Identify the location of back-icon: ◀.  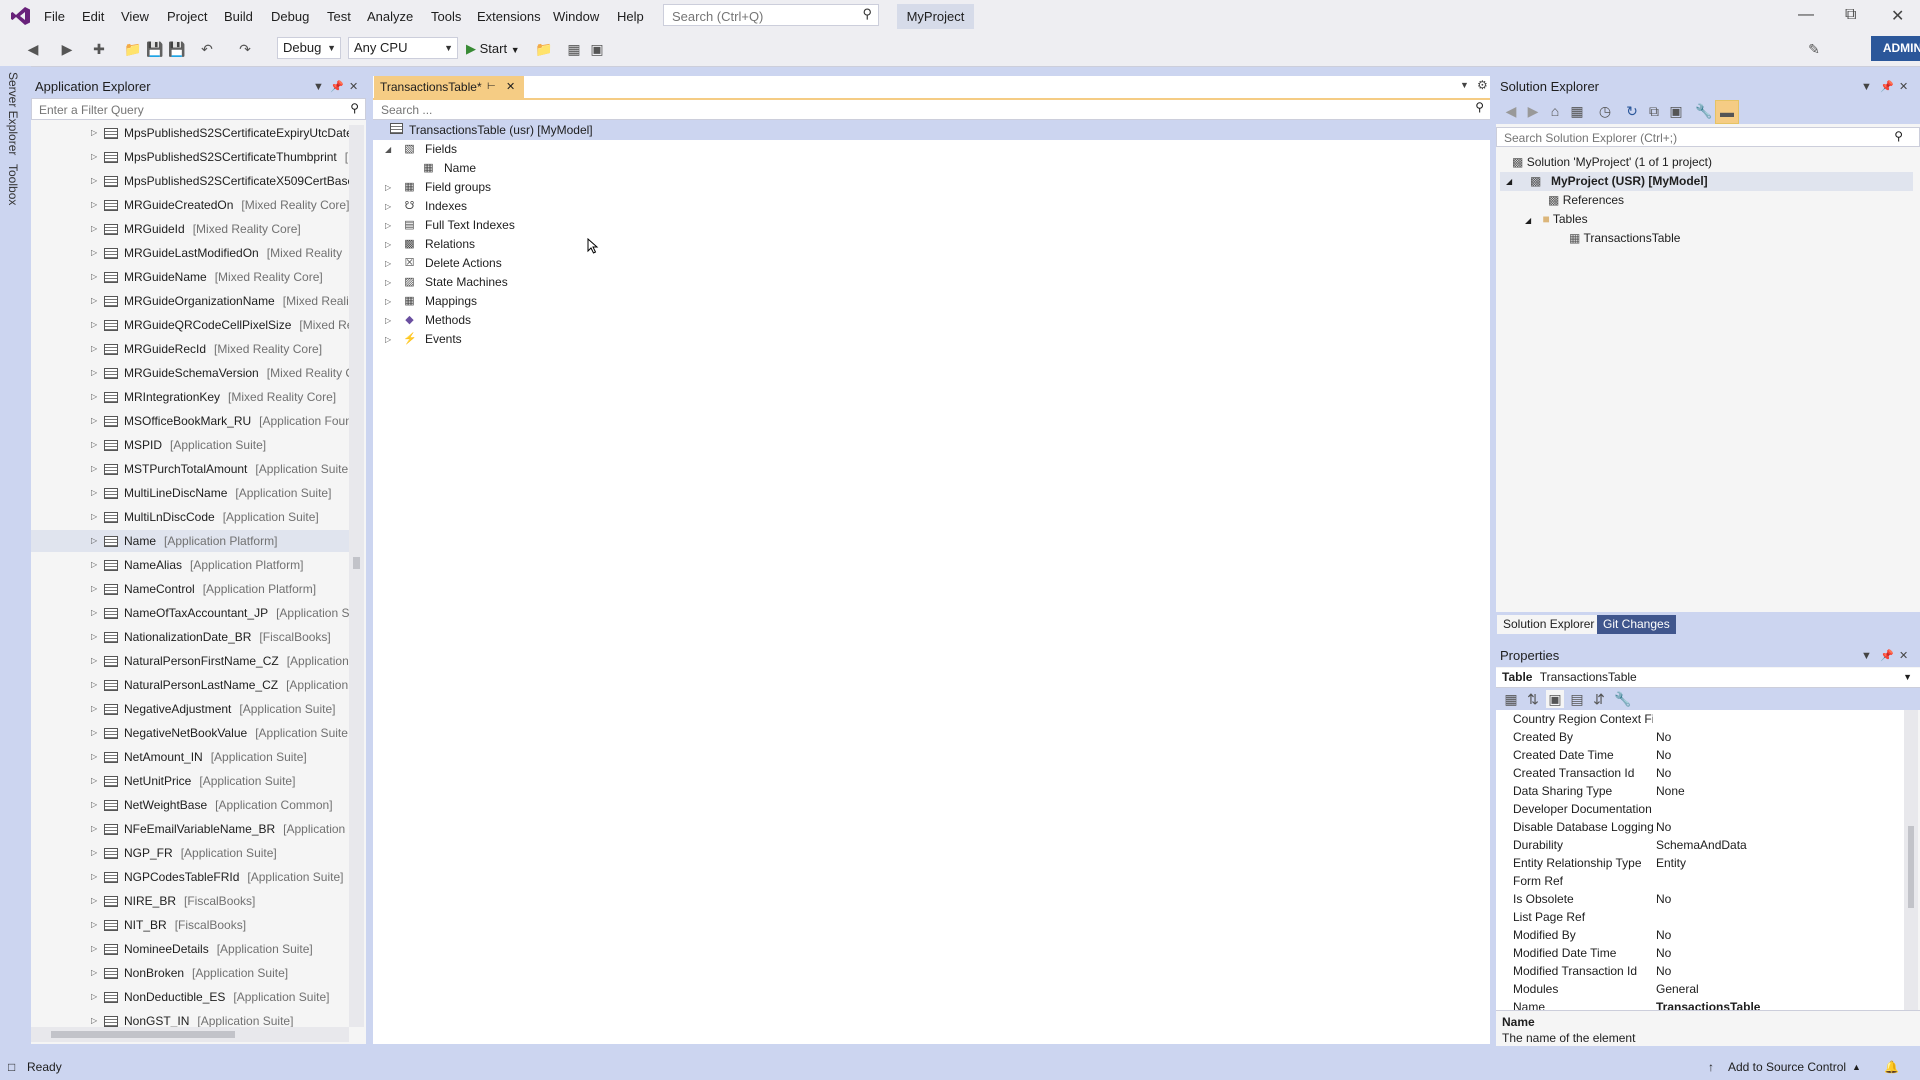
(1511, 111).